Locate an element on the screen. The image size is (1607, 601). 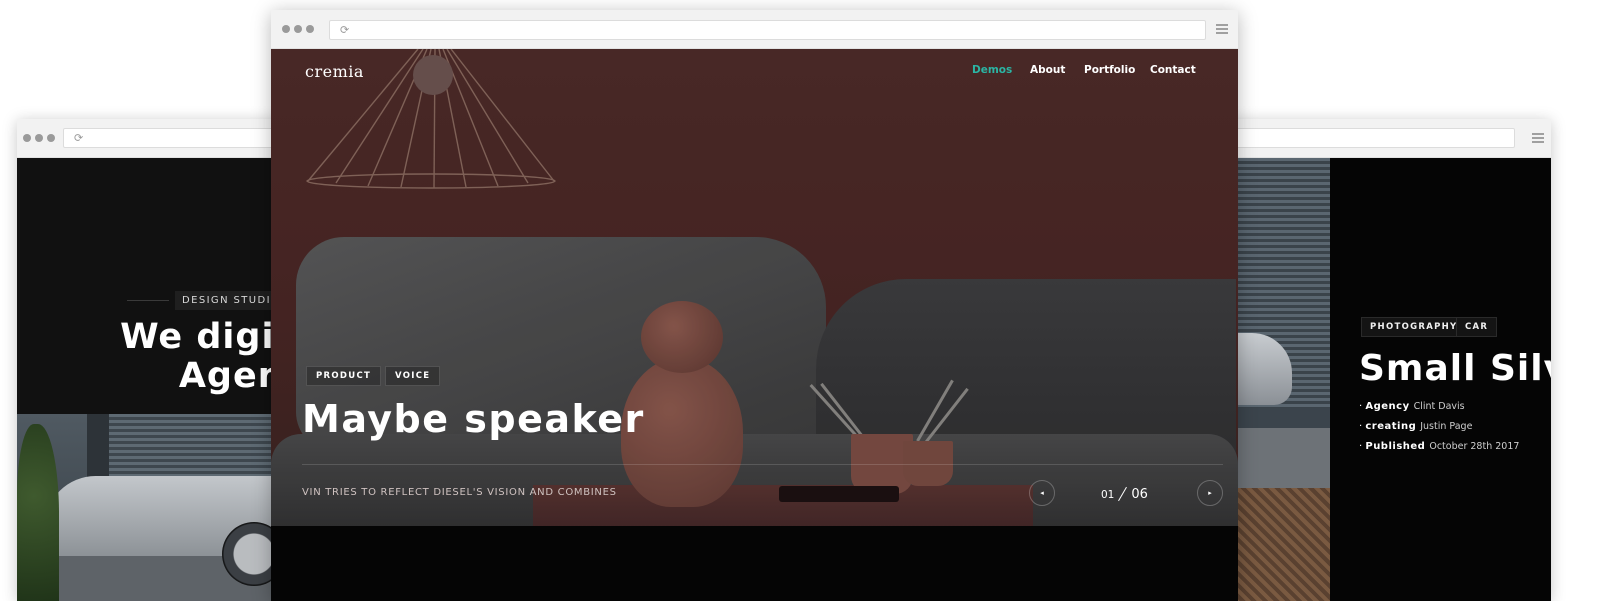
counter-slash is located at coordinates (1123, 493).